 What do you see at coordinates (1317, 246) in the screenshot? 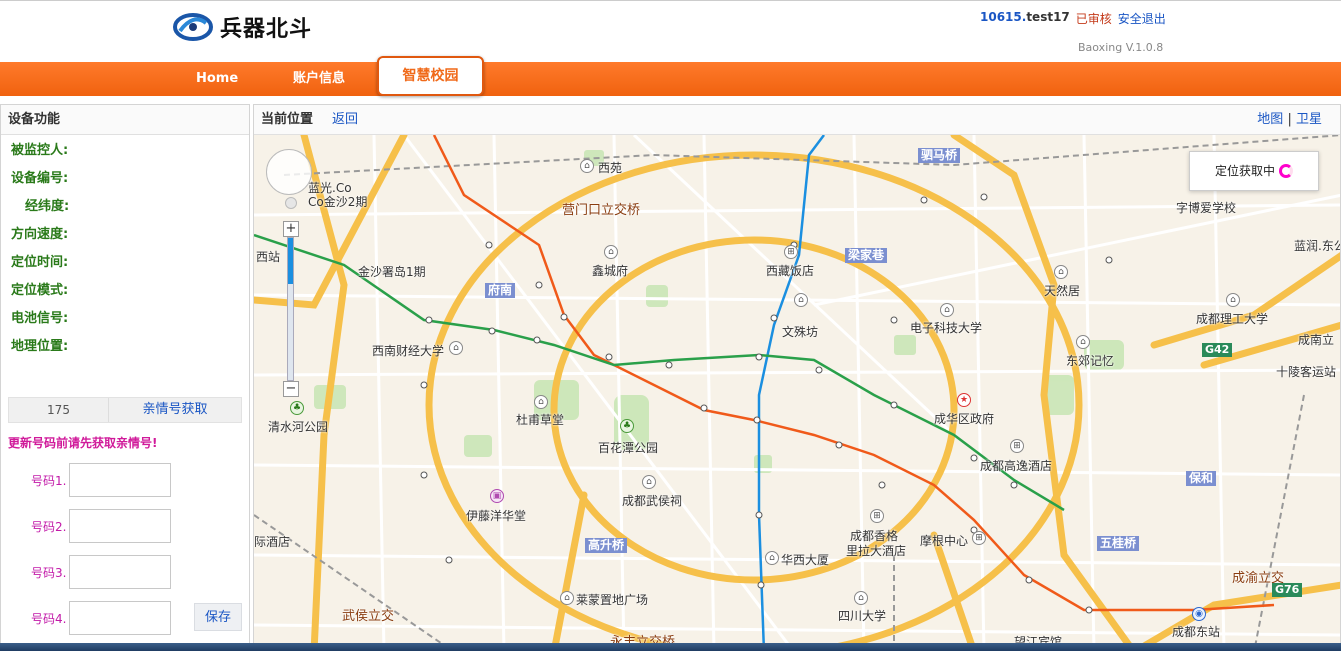
I see `map-label-lanrun: 蓝润.东公` at bounding box center [1317, 246].